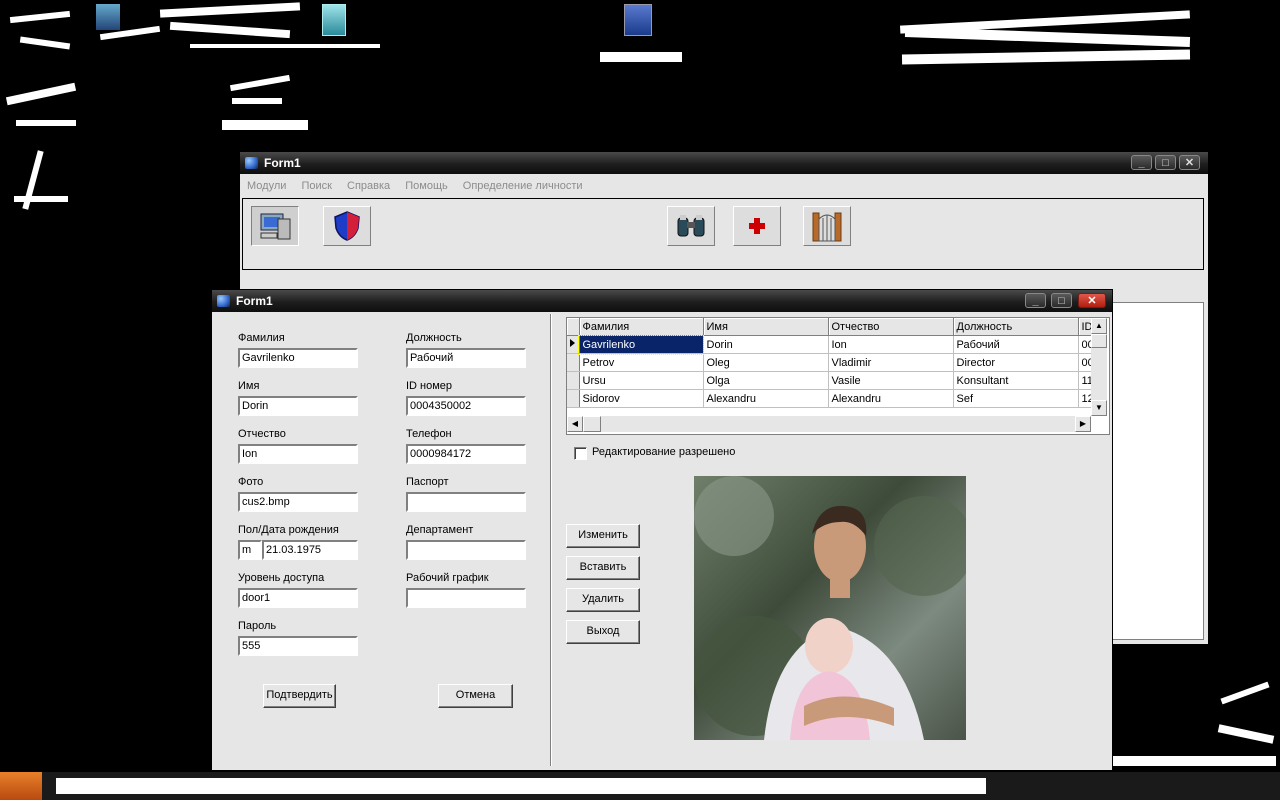  What do you see at coordinates (575, 424) in the screenshot?
I see `scroll-left-icon: ◀` at bounding box center [575, 424].